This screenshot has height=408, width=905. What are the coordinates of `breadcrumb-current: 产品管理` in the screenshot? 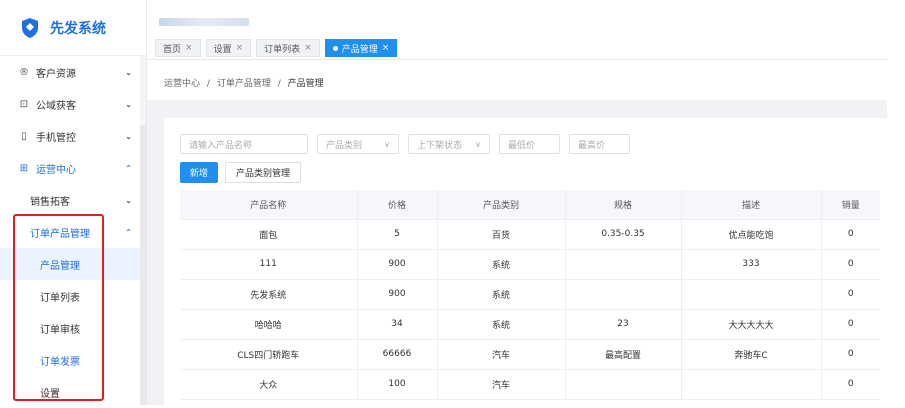 It's located at (305, 84).